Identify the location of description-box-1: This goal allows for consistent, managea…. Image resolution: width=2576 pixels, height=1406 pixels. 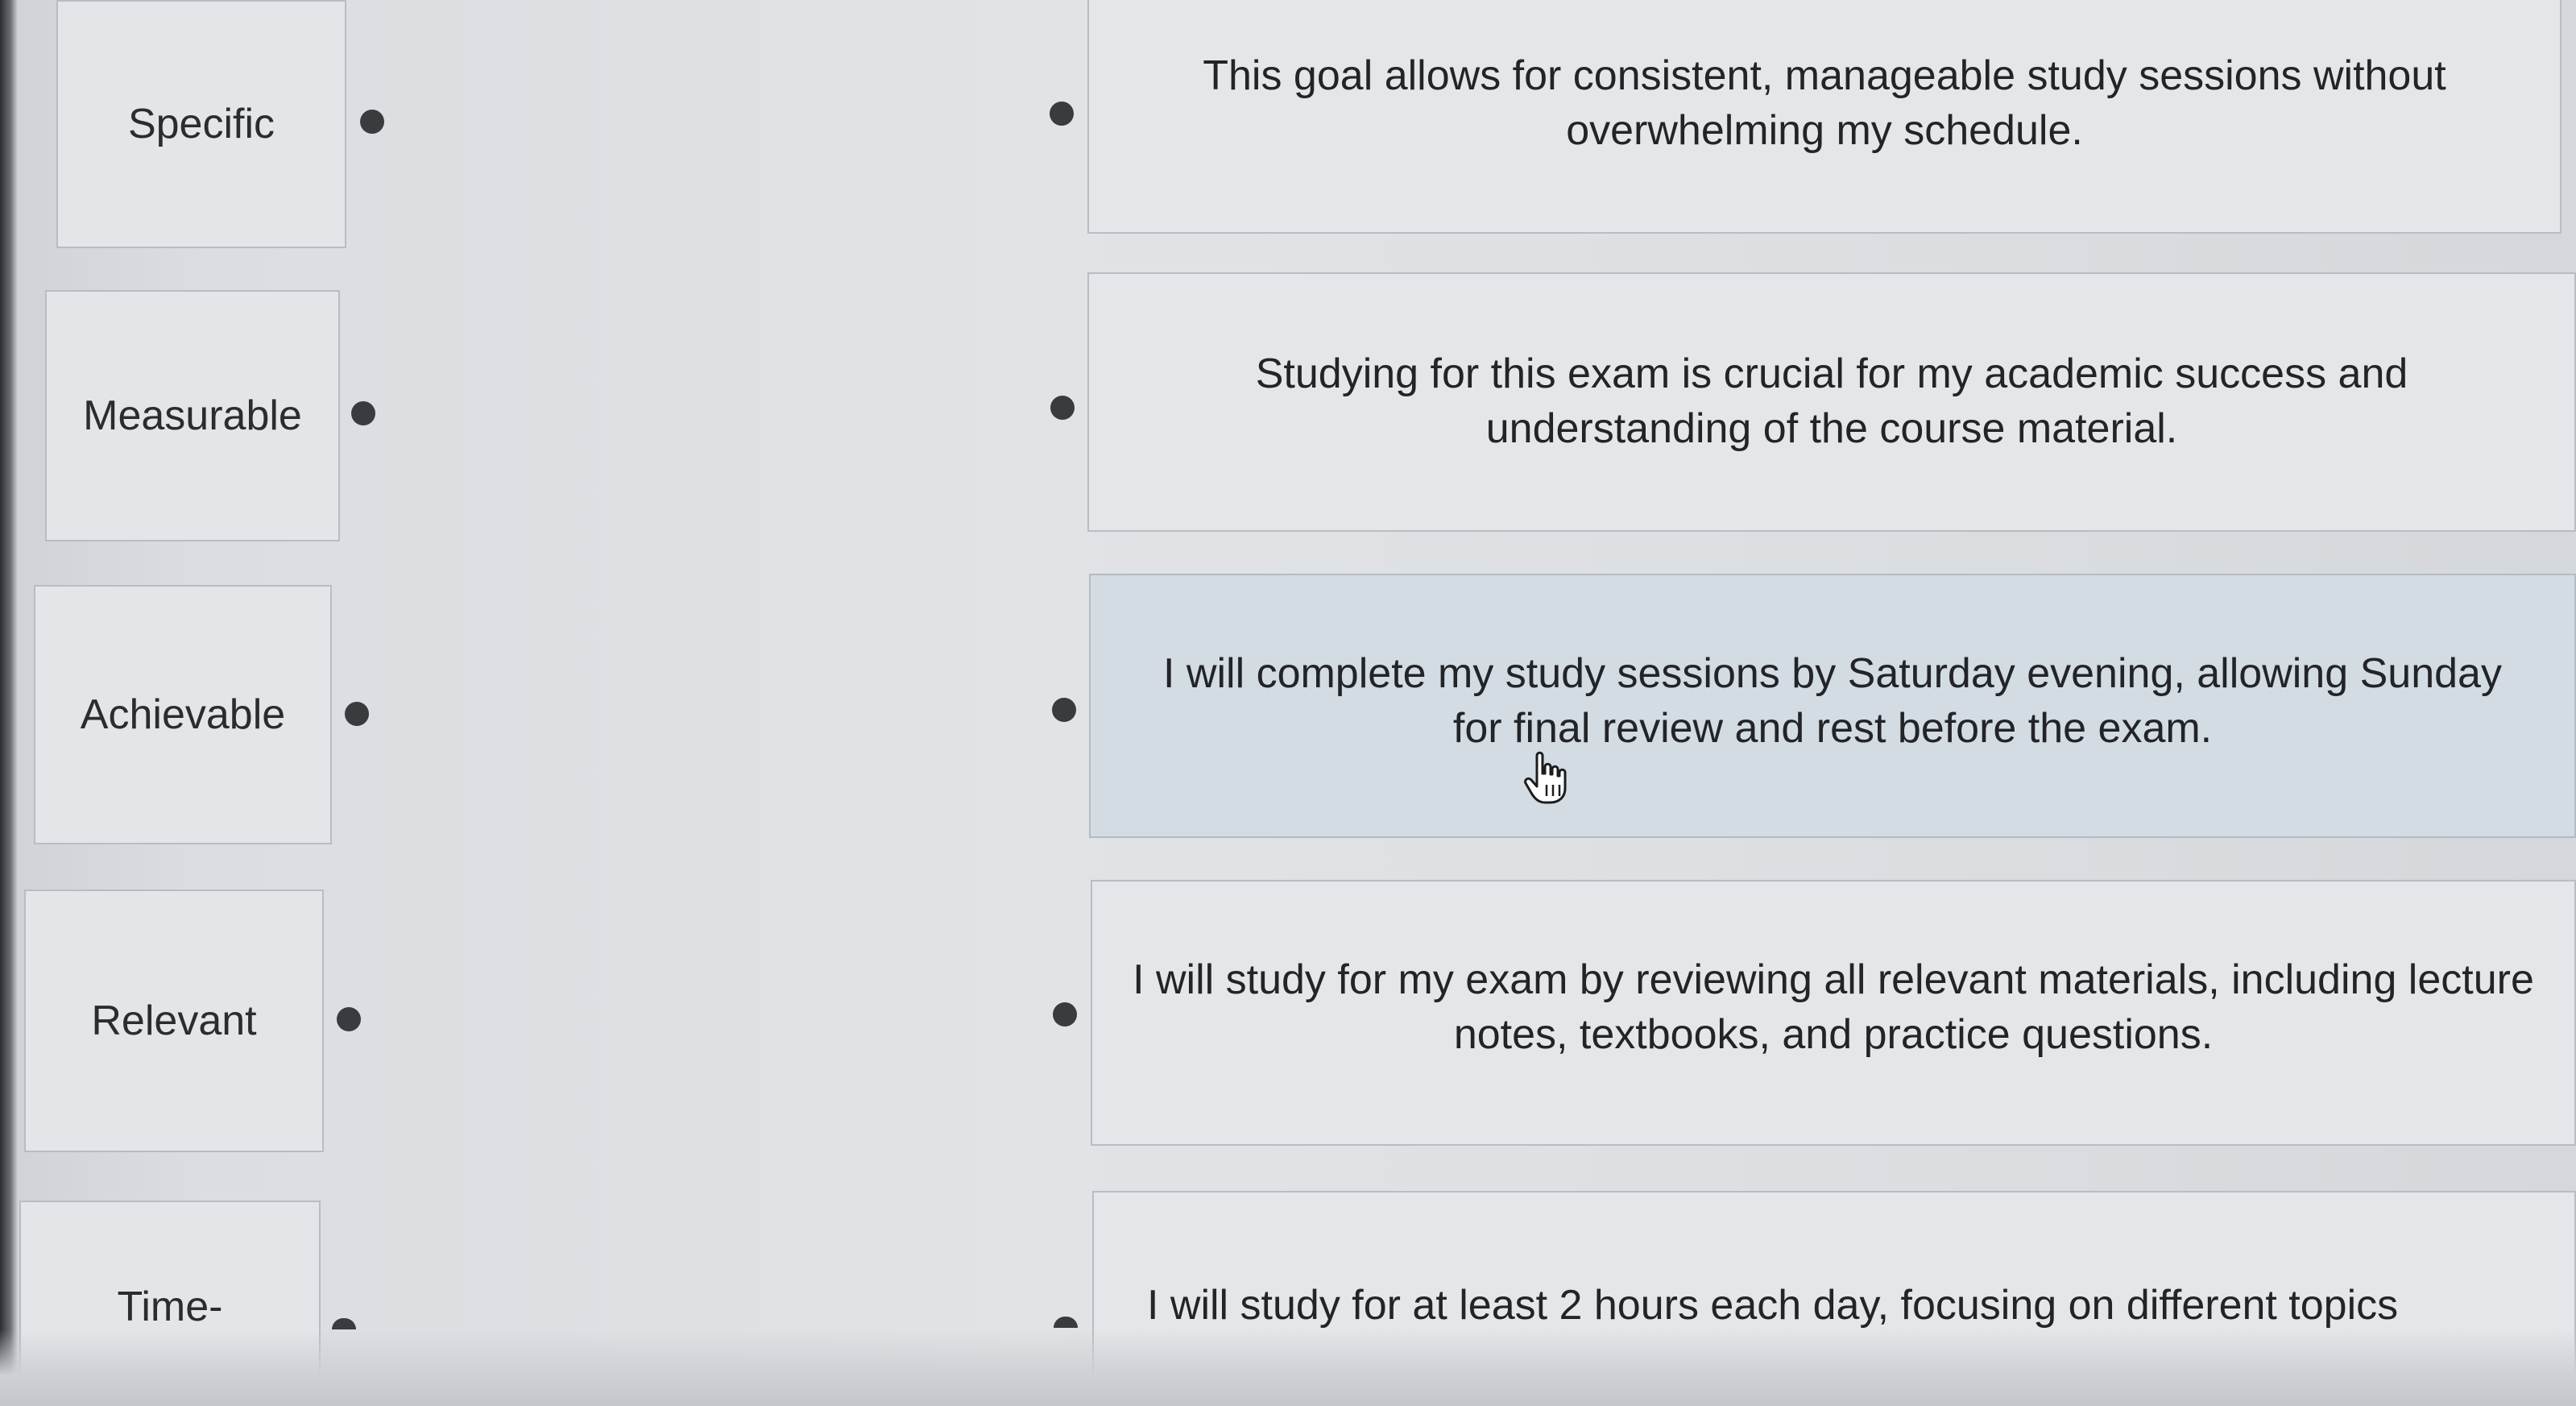
(1824, 117).